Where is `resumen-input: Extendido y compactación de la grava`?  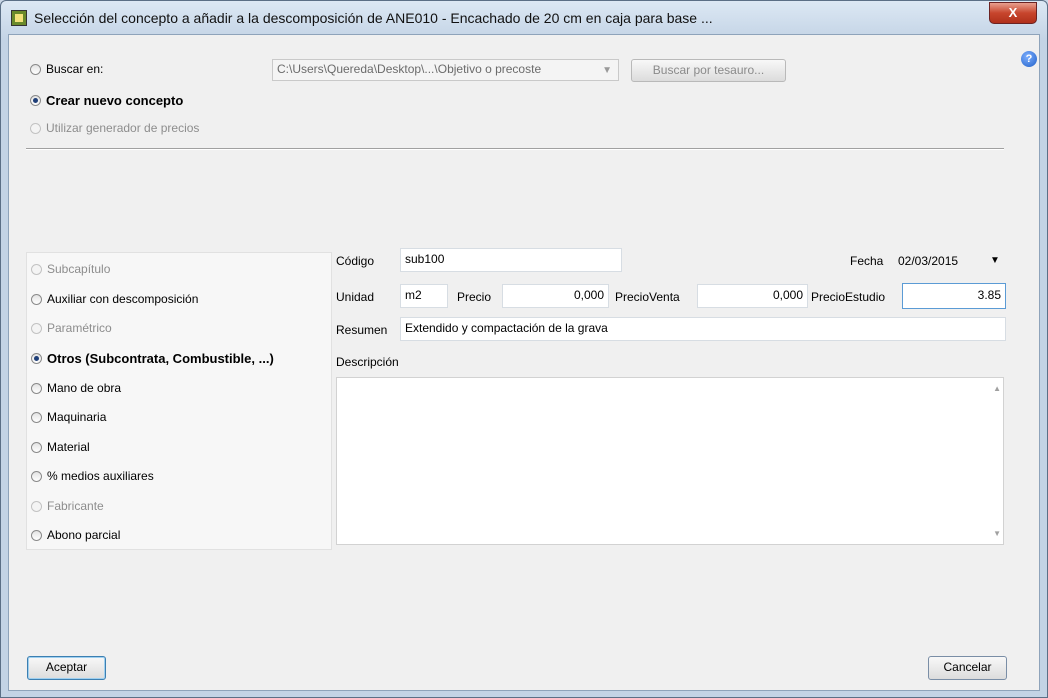
resumen-input: Extendido y compactación de la grava is located at coordinates (703, 329).